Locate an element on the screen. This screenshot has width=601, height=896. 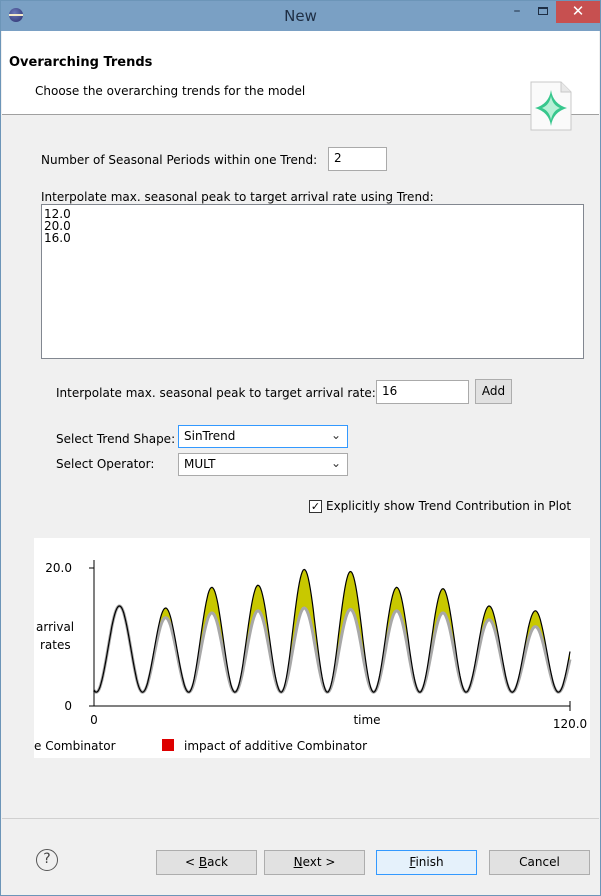
trend-shape-select: SinTrend ⌄ is located at coordinates (263, 436).